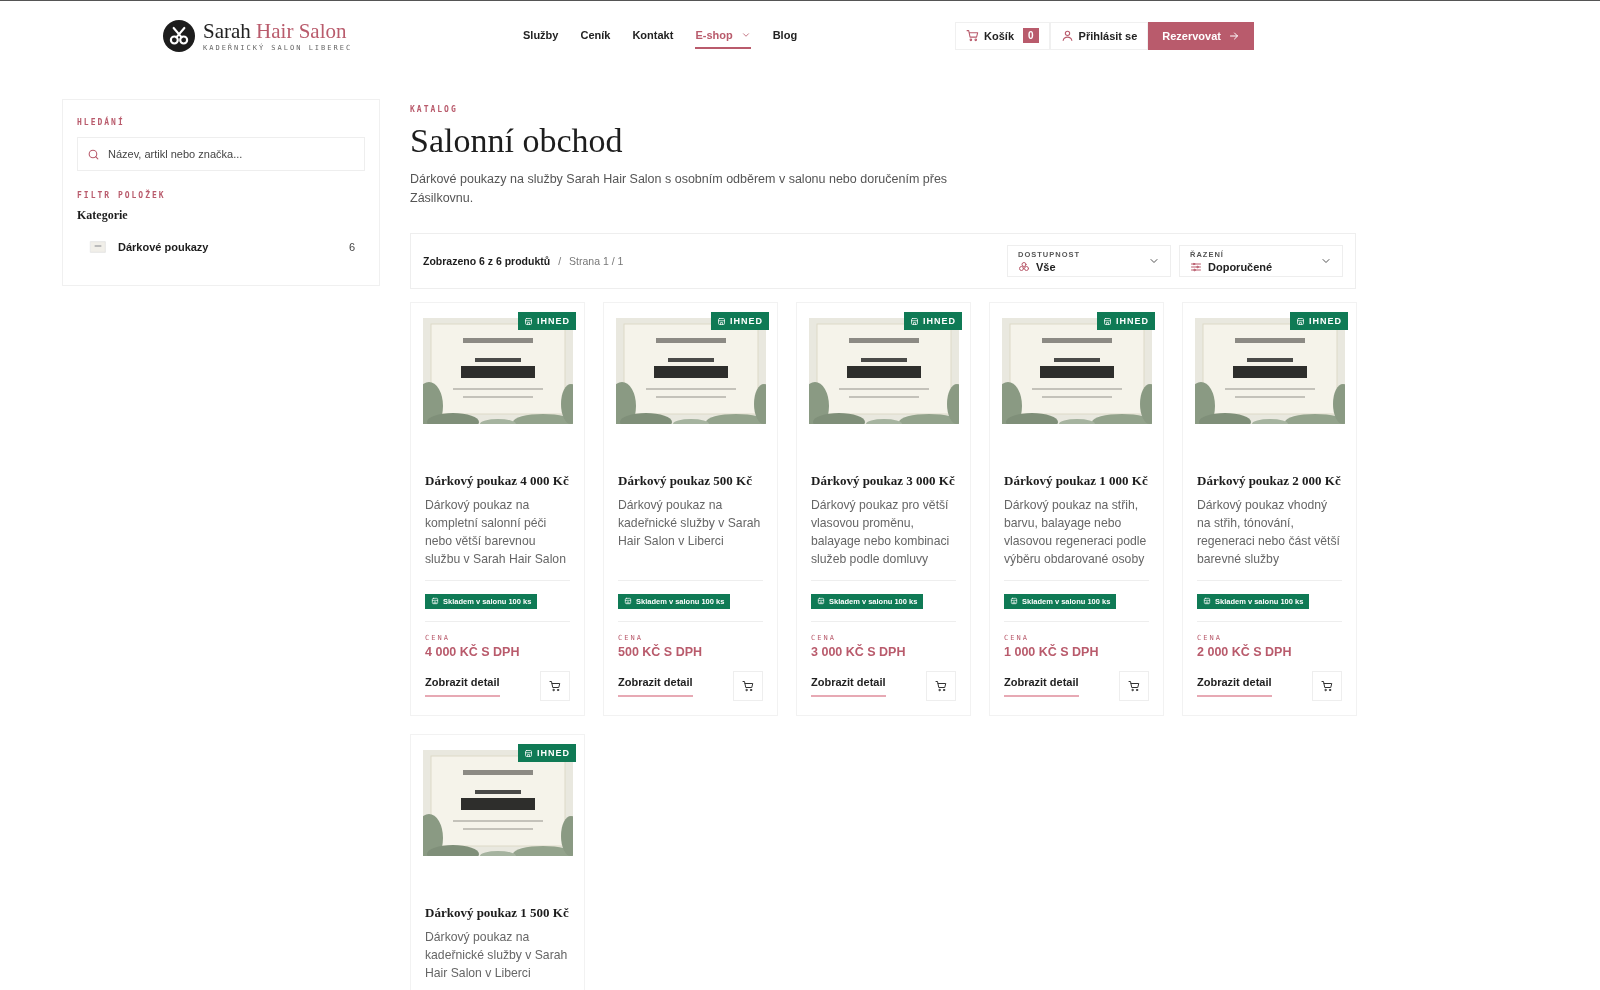 The height and width of the screenshot is (990, 1600). What do you see at coordinates (1099, 35) in the screenshot?
I see `login-button: Přihlásit se` at bounding box center [1099, 35].